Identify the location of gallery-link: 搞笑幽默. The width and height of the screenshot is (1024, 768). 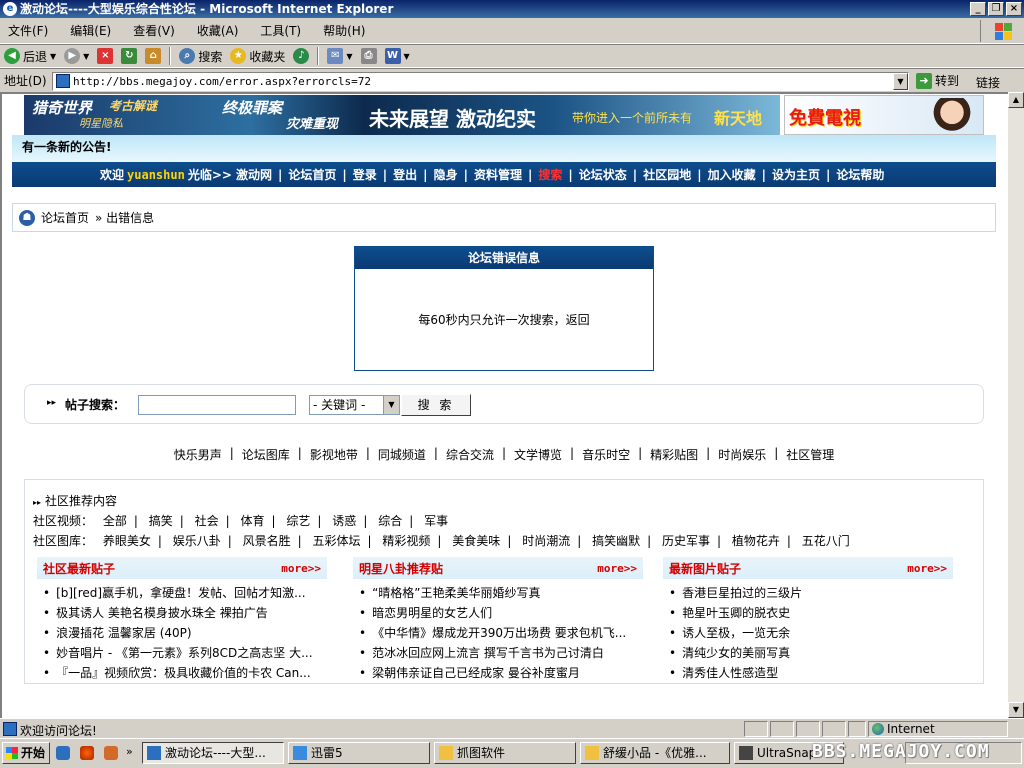
(616, 541).